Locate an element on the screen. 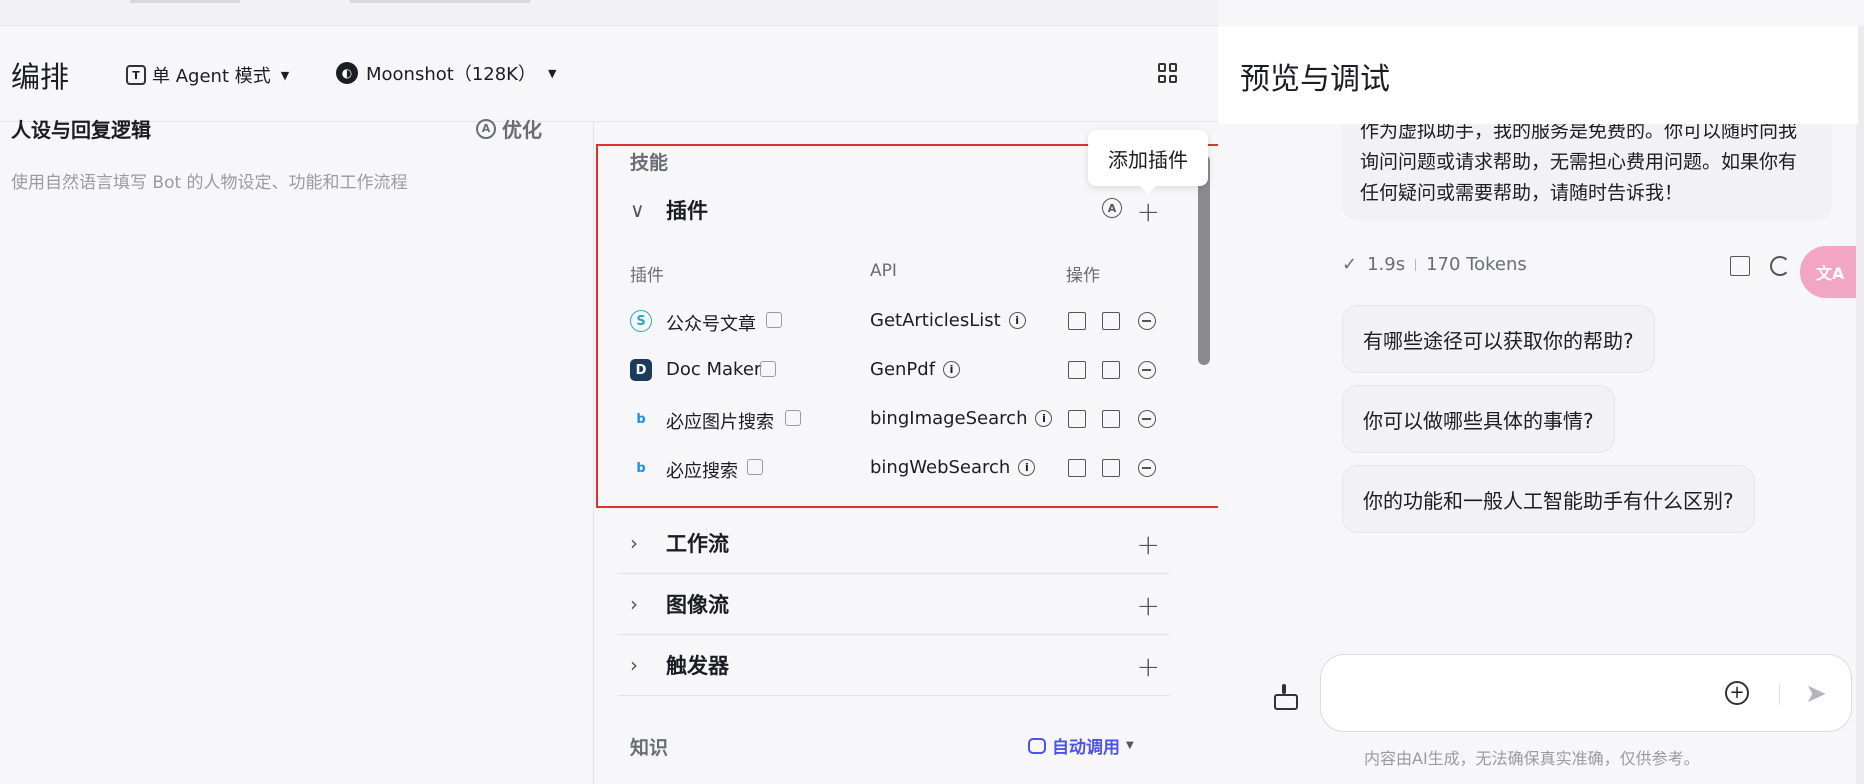 Image resolution: width=1864 pixels, height=784 pixels. workflow-title: 工作流 is located at coordinates (697, 544).